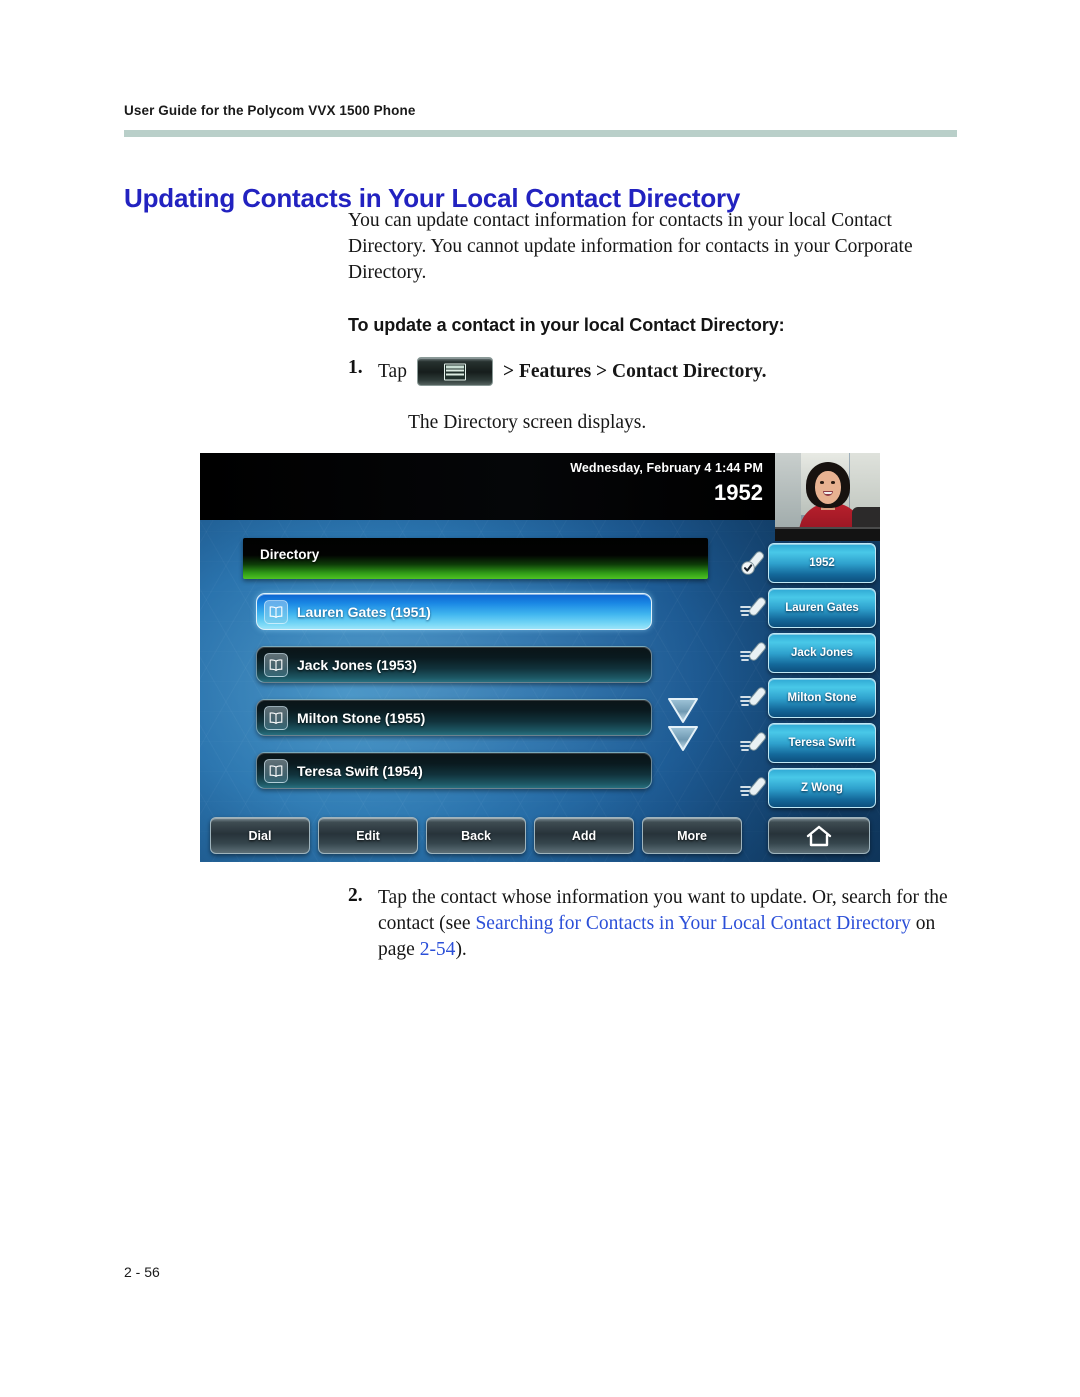 The height and width of the screenshot is (1397, 1080). What do you see at coordinates (827, 534) in the screenshot?
I see `video-bg-monitor` at bounding box center [827, 534].